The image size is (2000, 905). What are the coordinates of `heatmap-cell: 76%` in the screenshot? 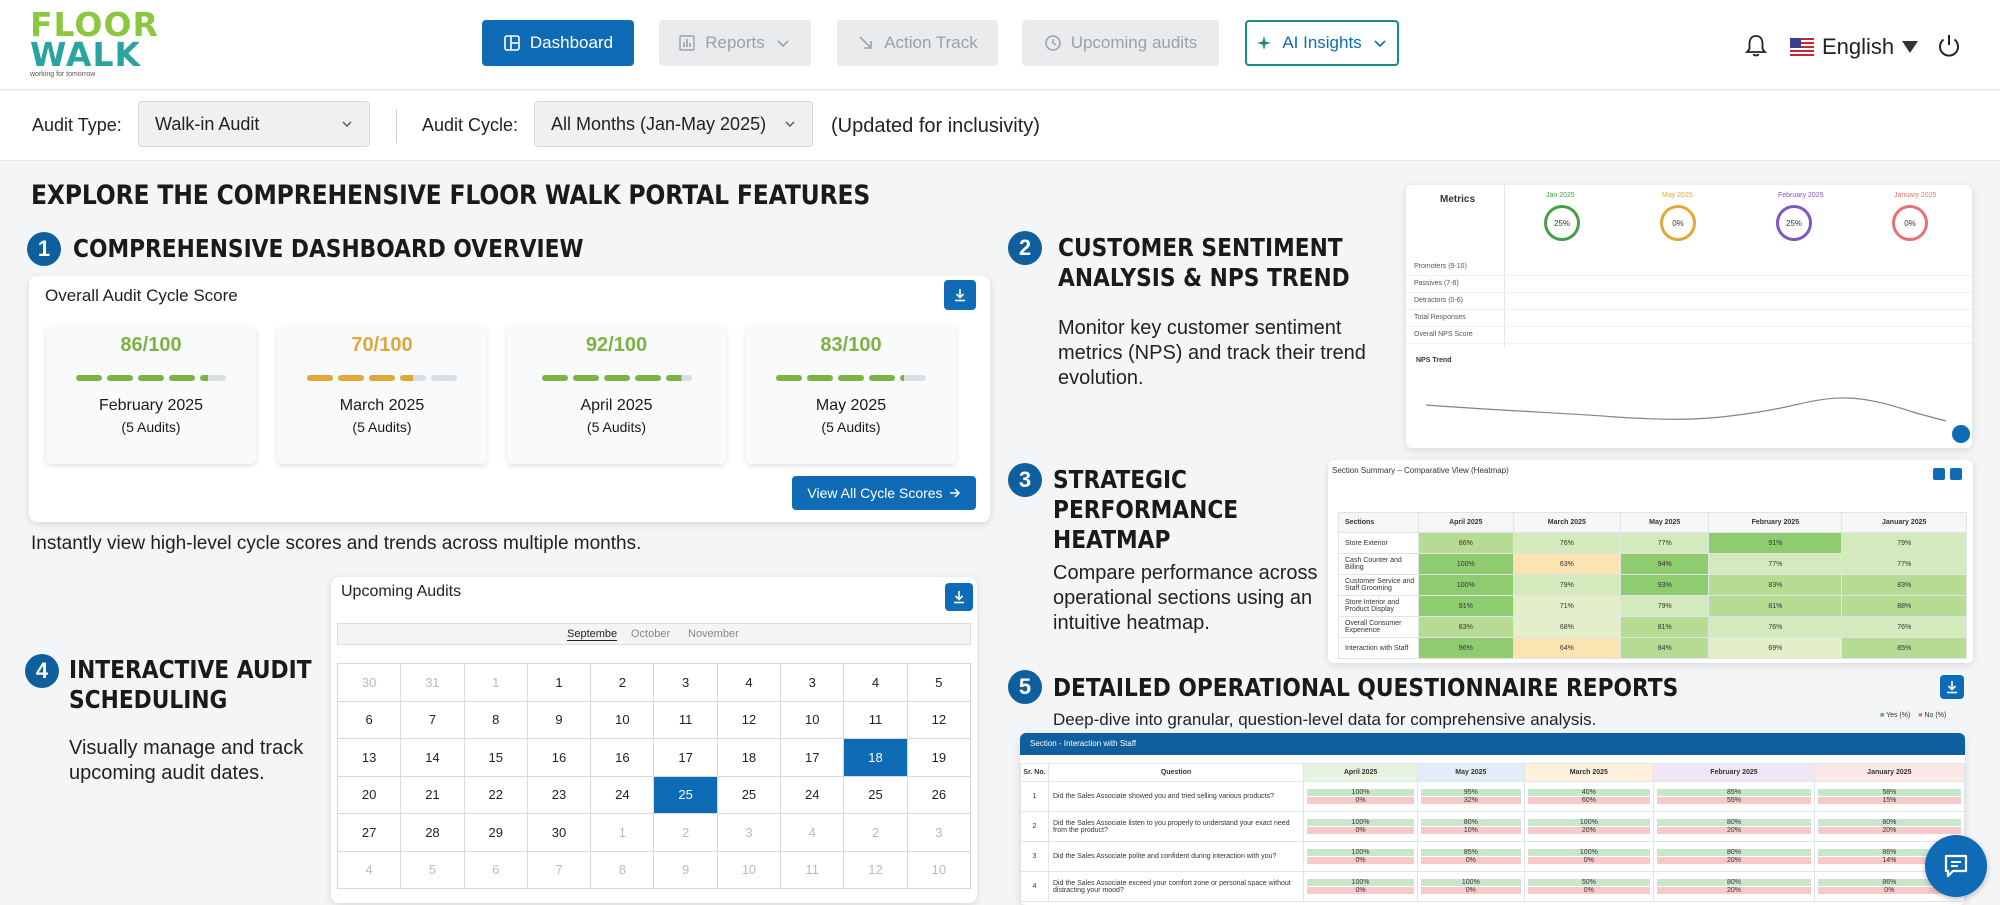 It's located at (1775, 627).